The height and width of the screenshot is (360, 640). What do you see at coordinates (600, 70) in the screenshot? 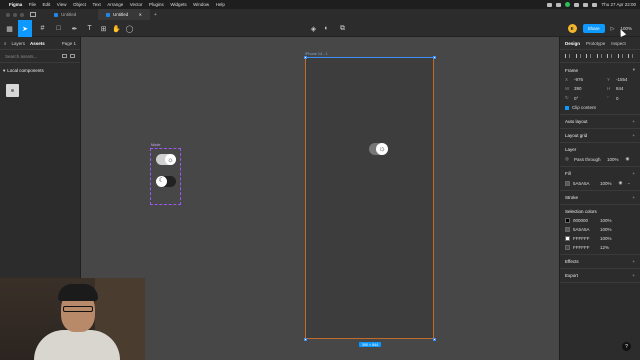
I see `frame-title-row: Frame ▾` at bounding box center [600, 70].